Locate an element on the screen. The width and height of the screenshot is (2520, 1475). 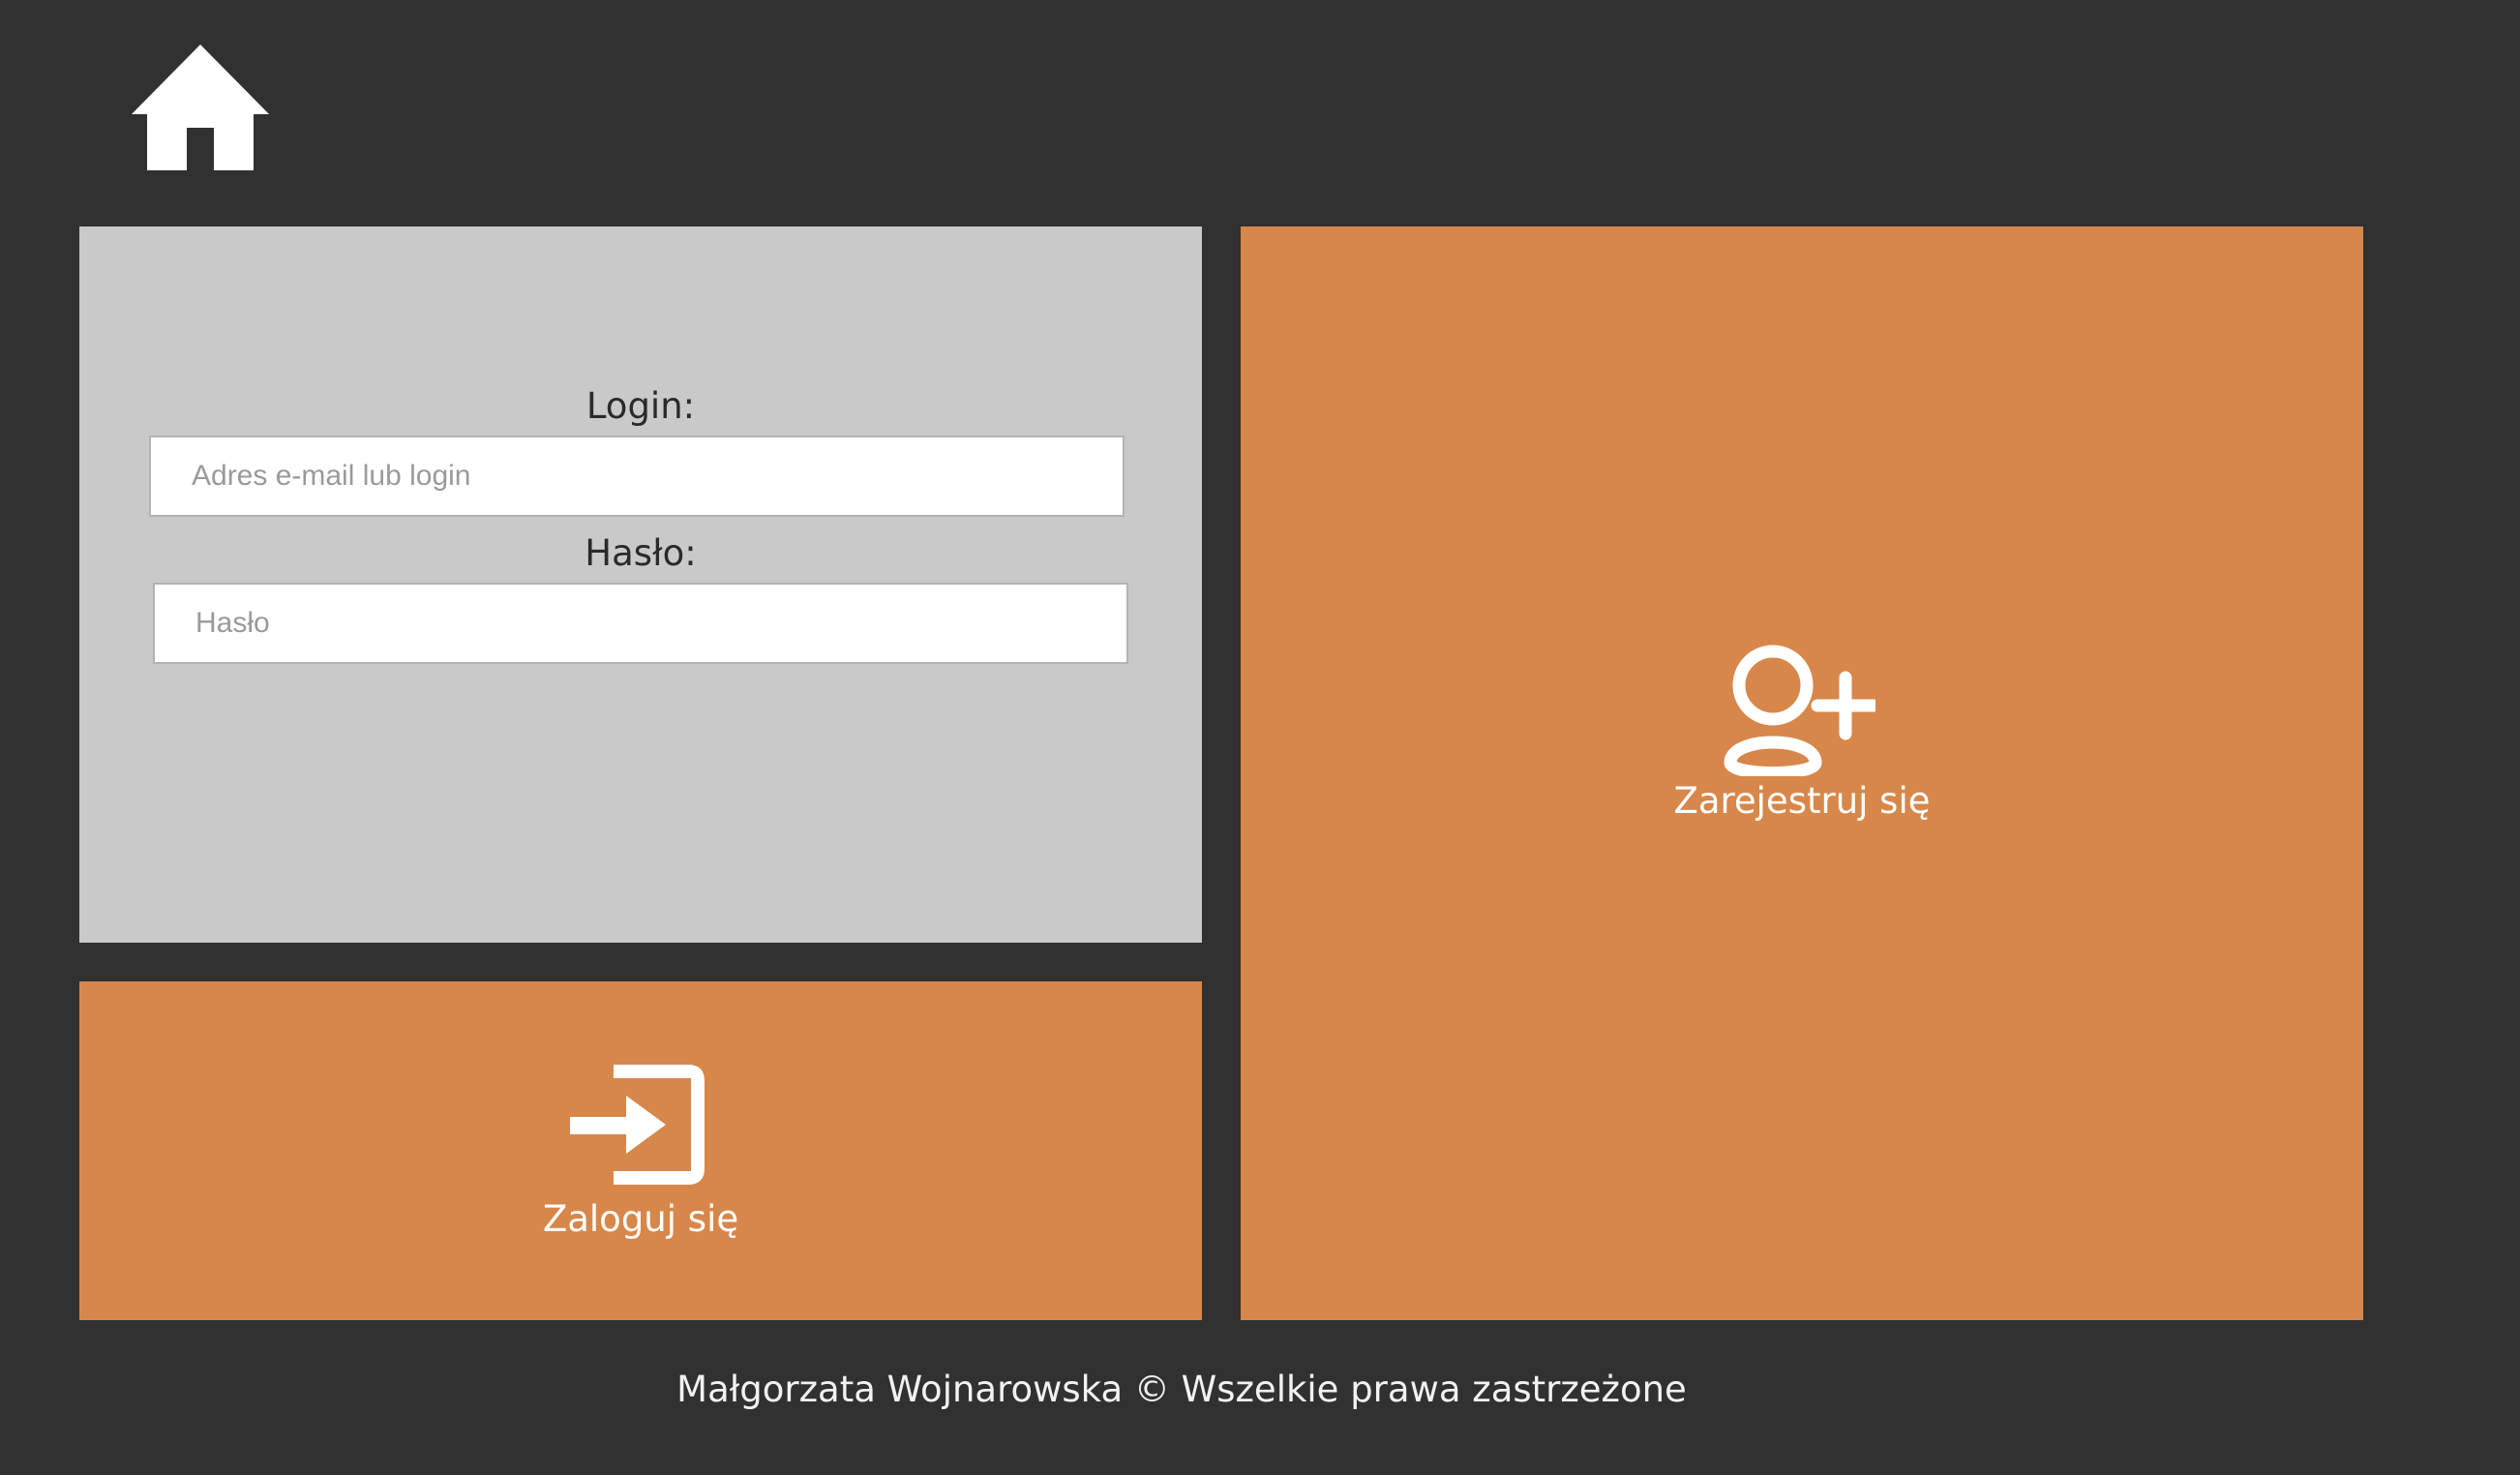
home-icon is located at coordinates (201, 107).